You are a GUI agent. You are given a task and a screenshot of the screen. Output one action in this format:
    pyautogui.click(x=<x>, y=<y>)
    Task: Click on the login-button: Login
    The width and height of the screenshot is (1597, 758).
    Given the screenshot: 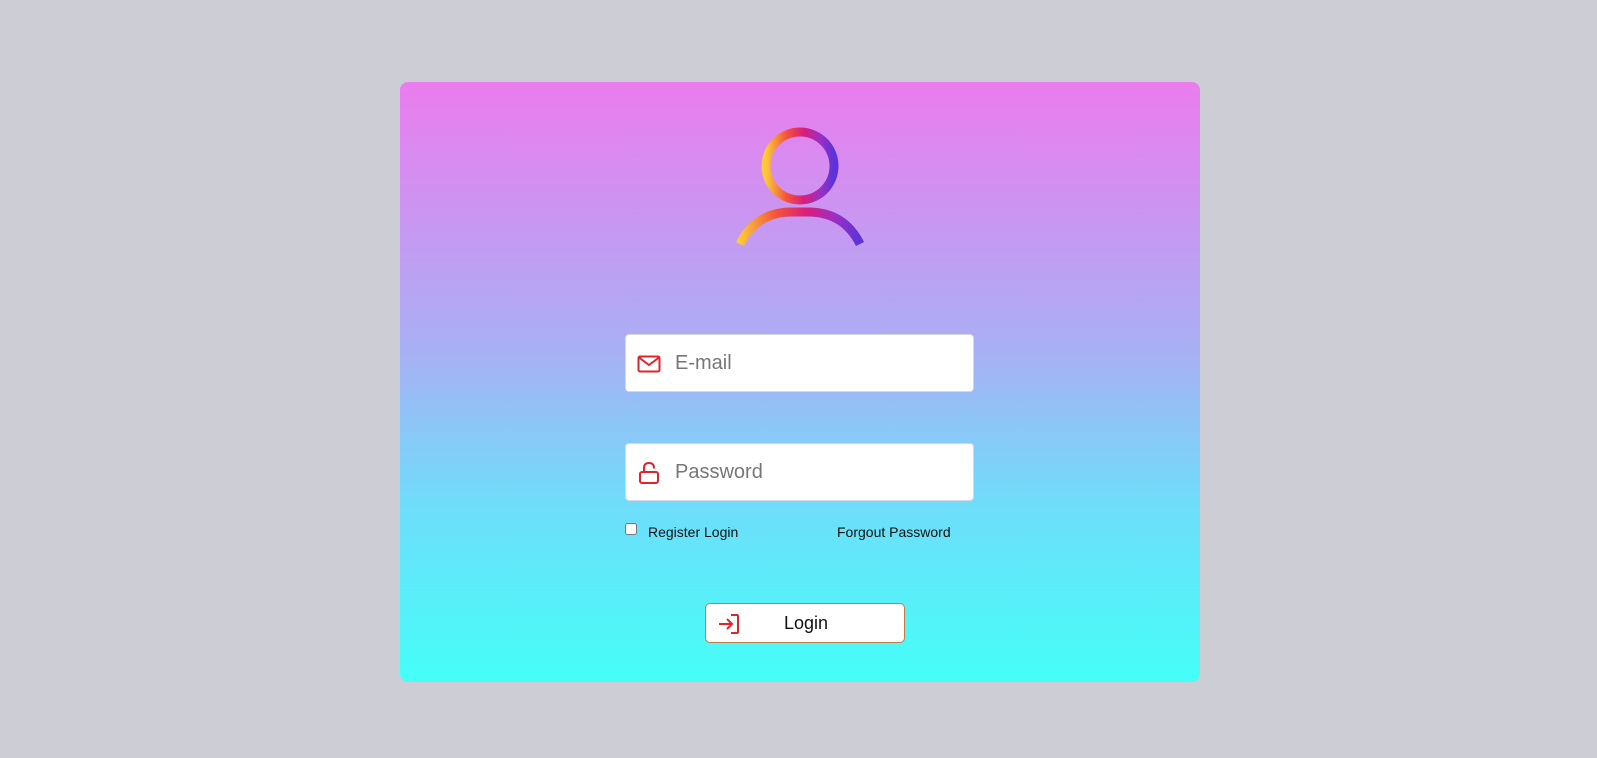 What is the action you would take?
    pyautogui.click(x=805, y=623)
    